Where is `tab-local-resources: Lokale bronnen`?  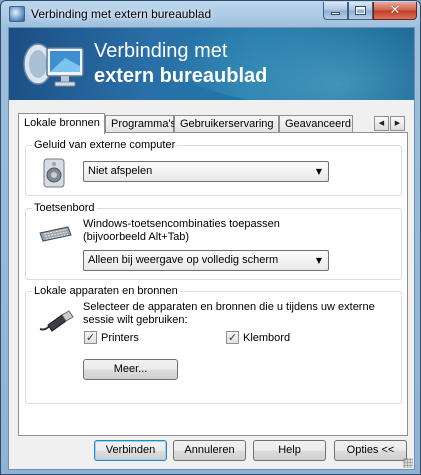 tab-local-resources: Lokale bronnen is located at coordinates (61, 123).